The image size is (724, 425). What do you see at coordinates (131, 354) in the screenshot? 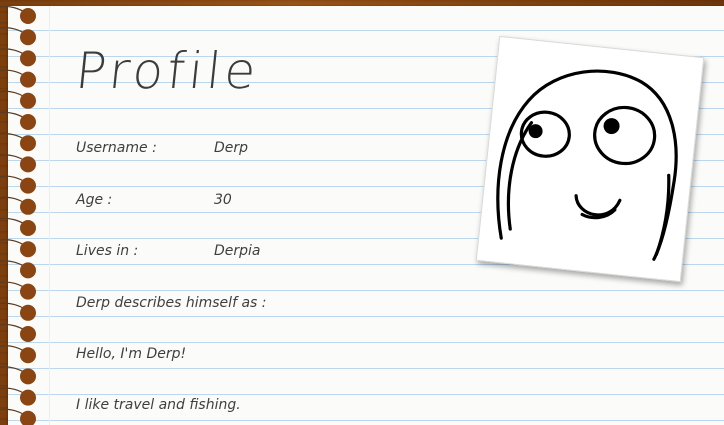
I see `bio-line-1: Hello, I'm Derp!` at bounding box center [131, 354].